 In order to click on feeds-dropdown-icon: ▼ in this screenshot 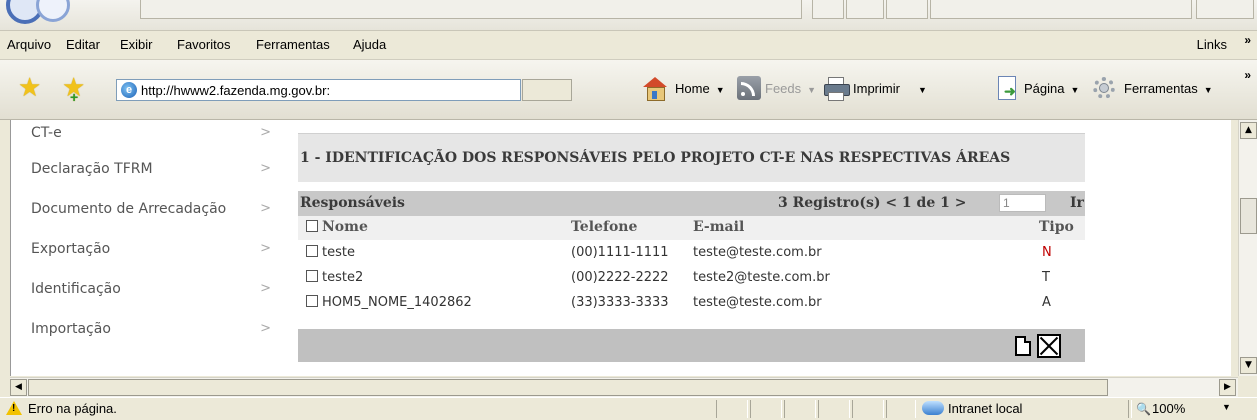, I will do `click(811, 90)`.